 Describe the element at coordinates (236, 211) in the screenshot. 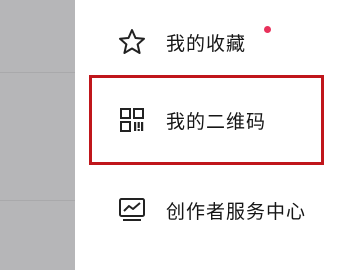

I see `menu-item-label: 创作者服务中心` at that location.